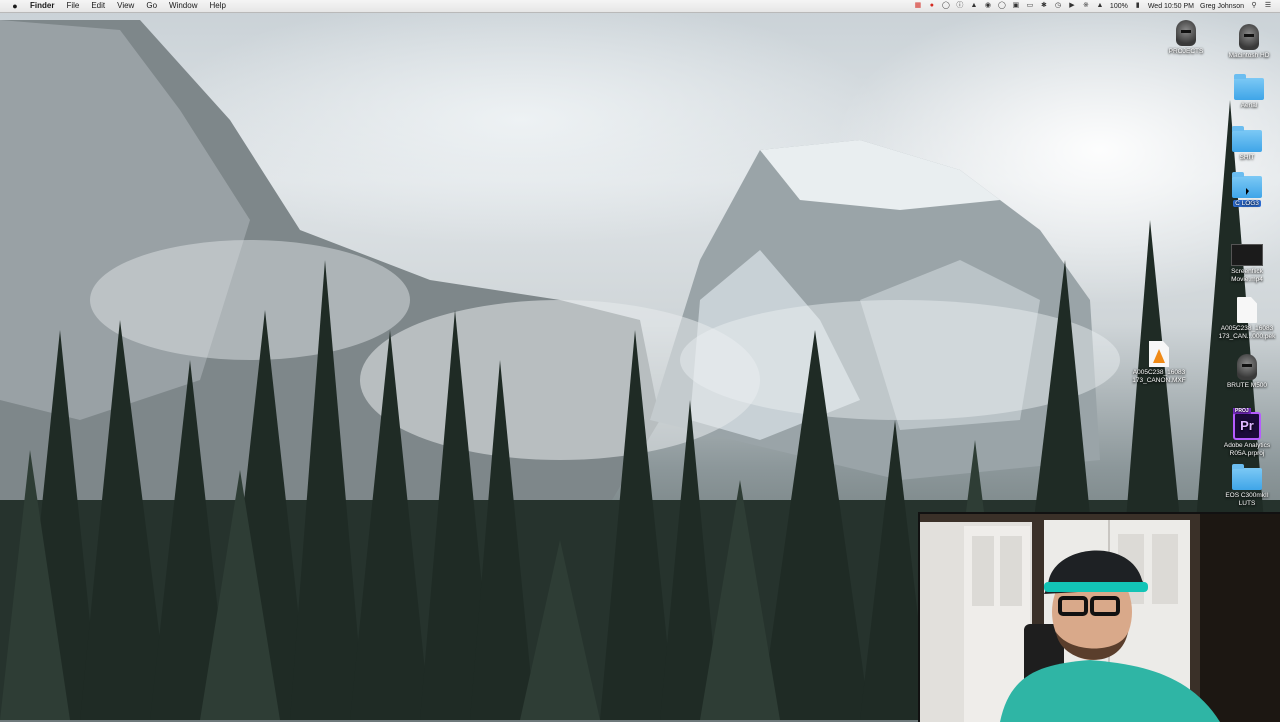 The image size is (1280, 722). I want to click on wifi-icon: ▲, so click(1100, 6).